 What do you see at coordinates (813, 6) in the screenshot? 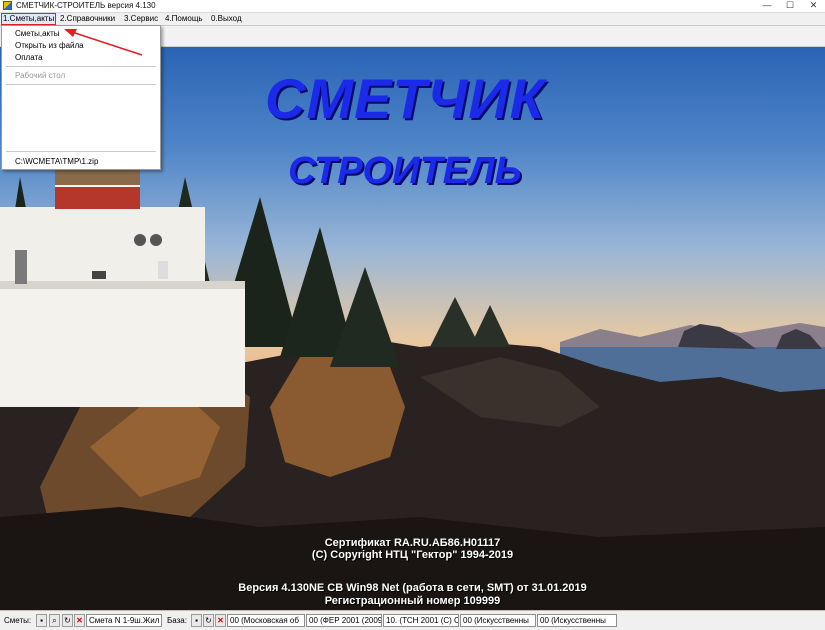
I see `close-button: ✕` at bounding box center [813, 6].